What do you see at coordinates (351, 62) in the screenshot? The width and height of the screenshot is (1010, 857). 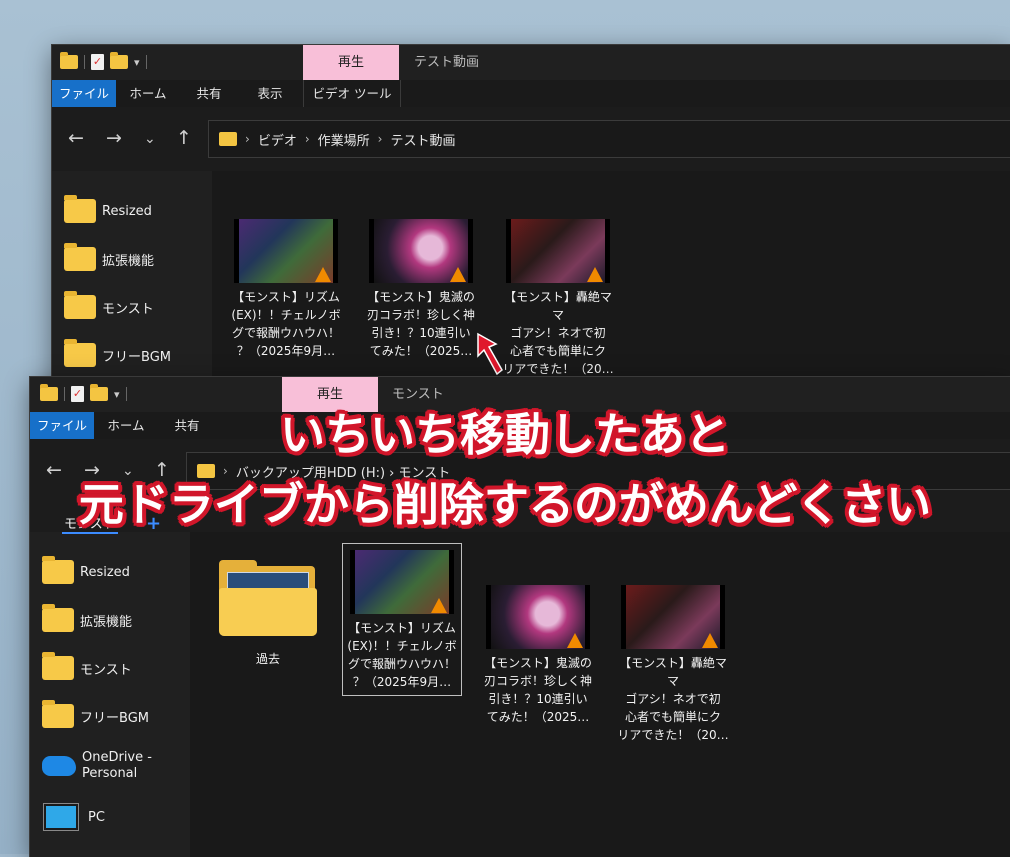 I see `context-tab-play: 再生` at bounding box center [351, 62].